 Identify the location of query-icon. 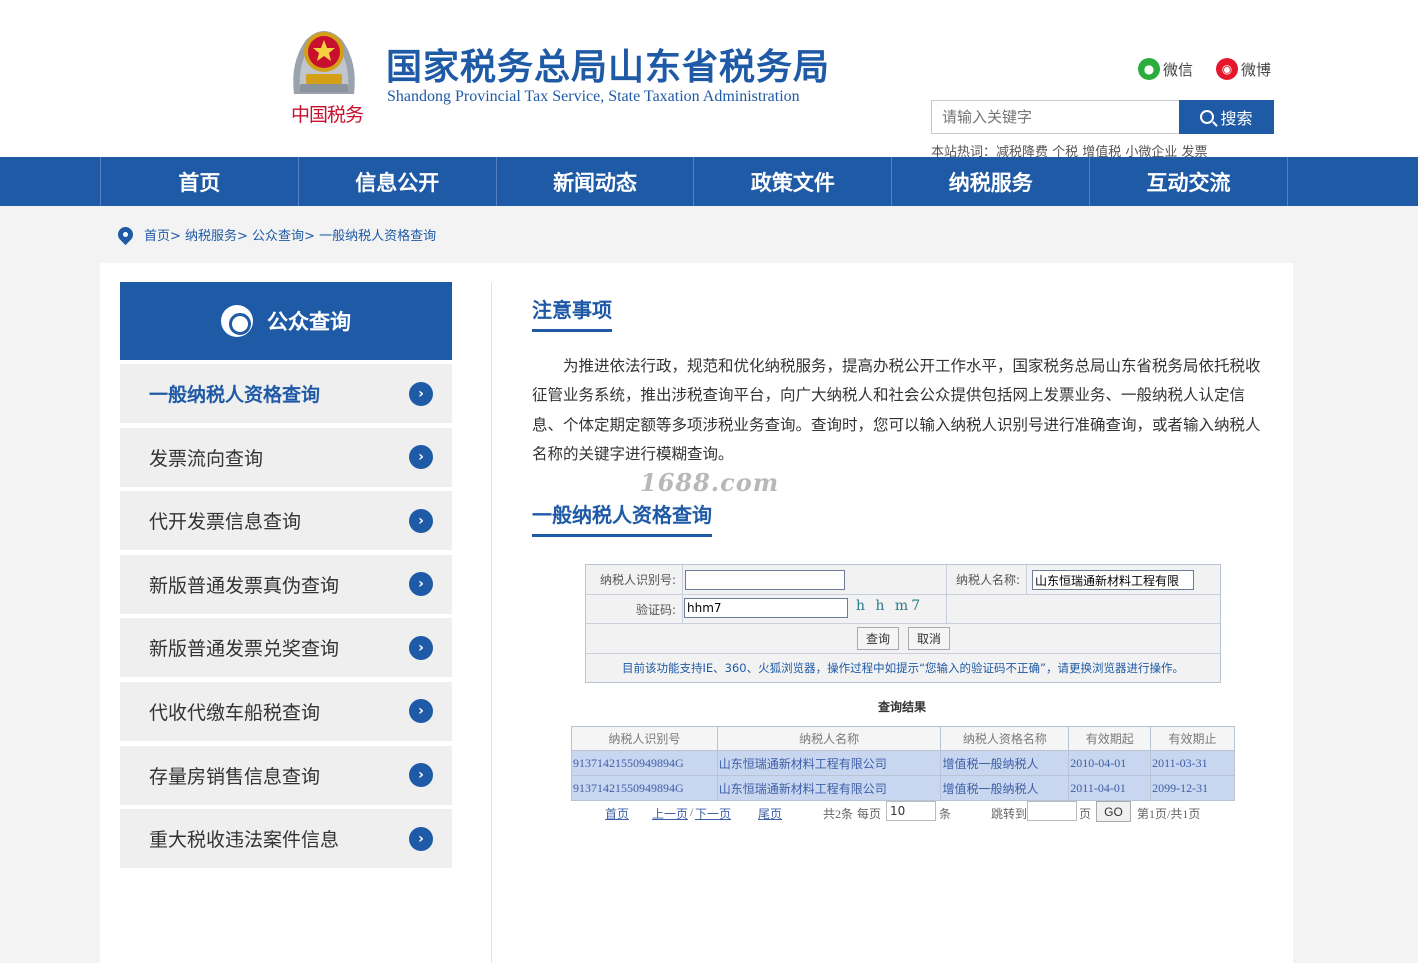
(237, 321).